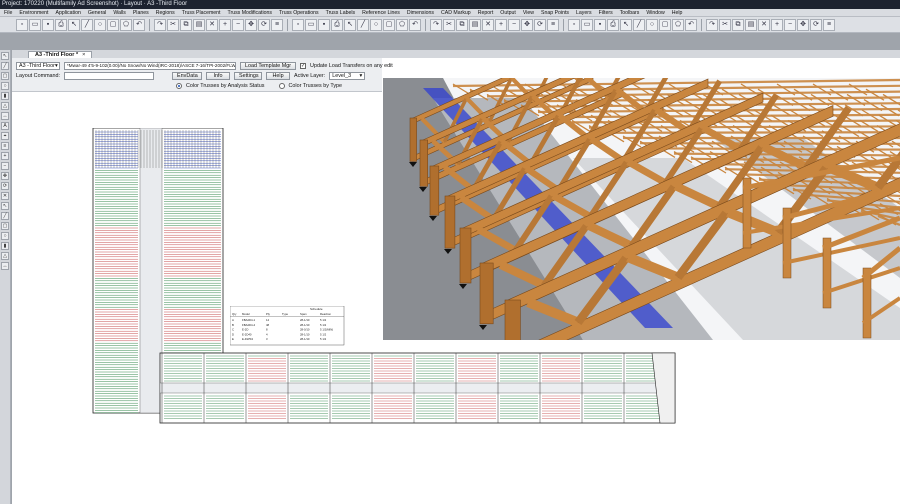  Describe the element at coordinates (187, 76) in the screenshot. I see `envdata-button: EnvData` at that location.